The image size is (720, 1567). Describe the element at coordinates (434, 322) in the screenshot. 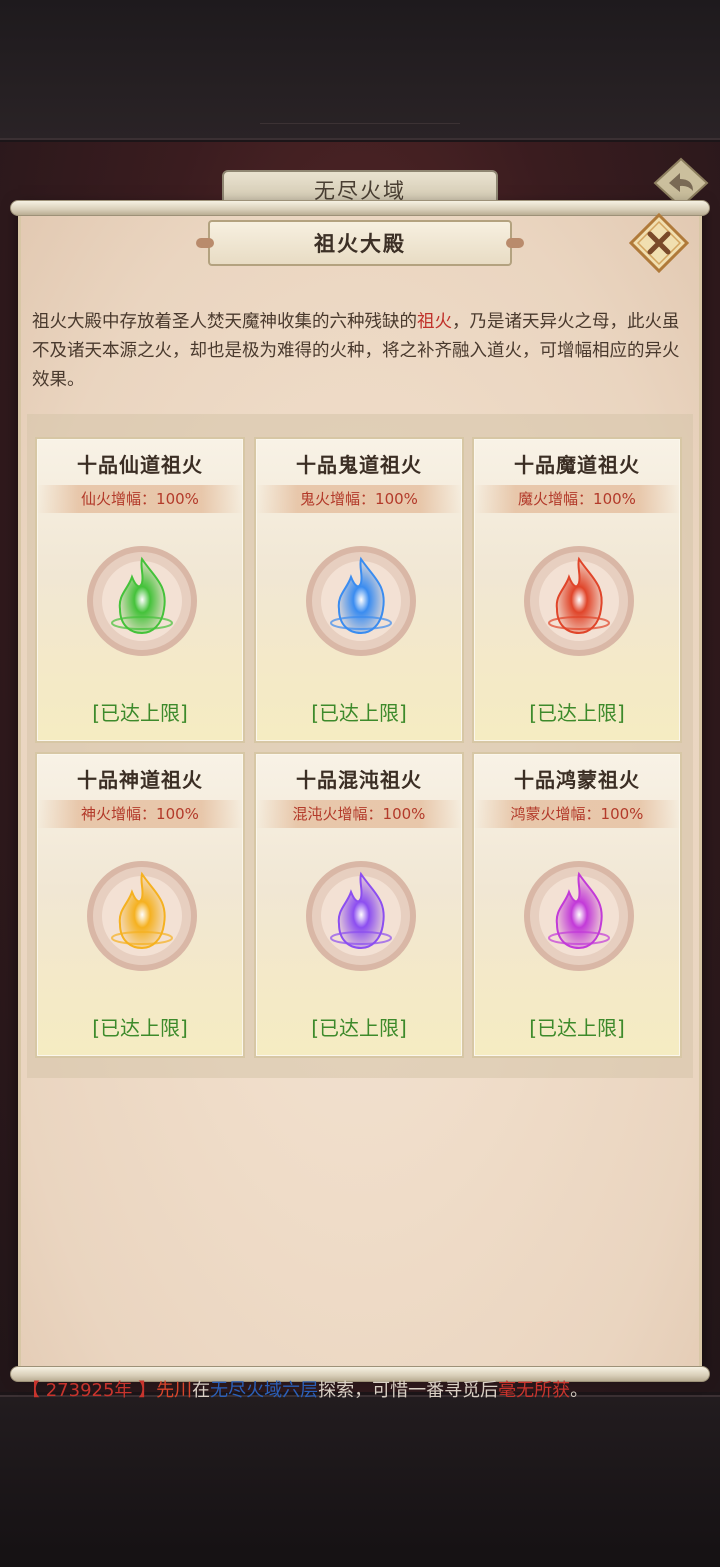

I see `description-highlight: 祖火` at that location.